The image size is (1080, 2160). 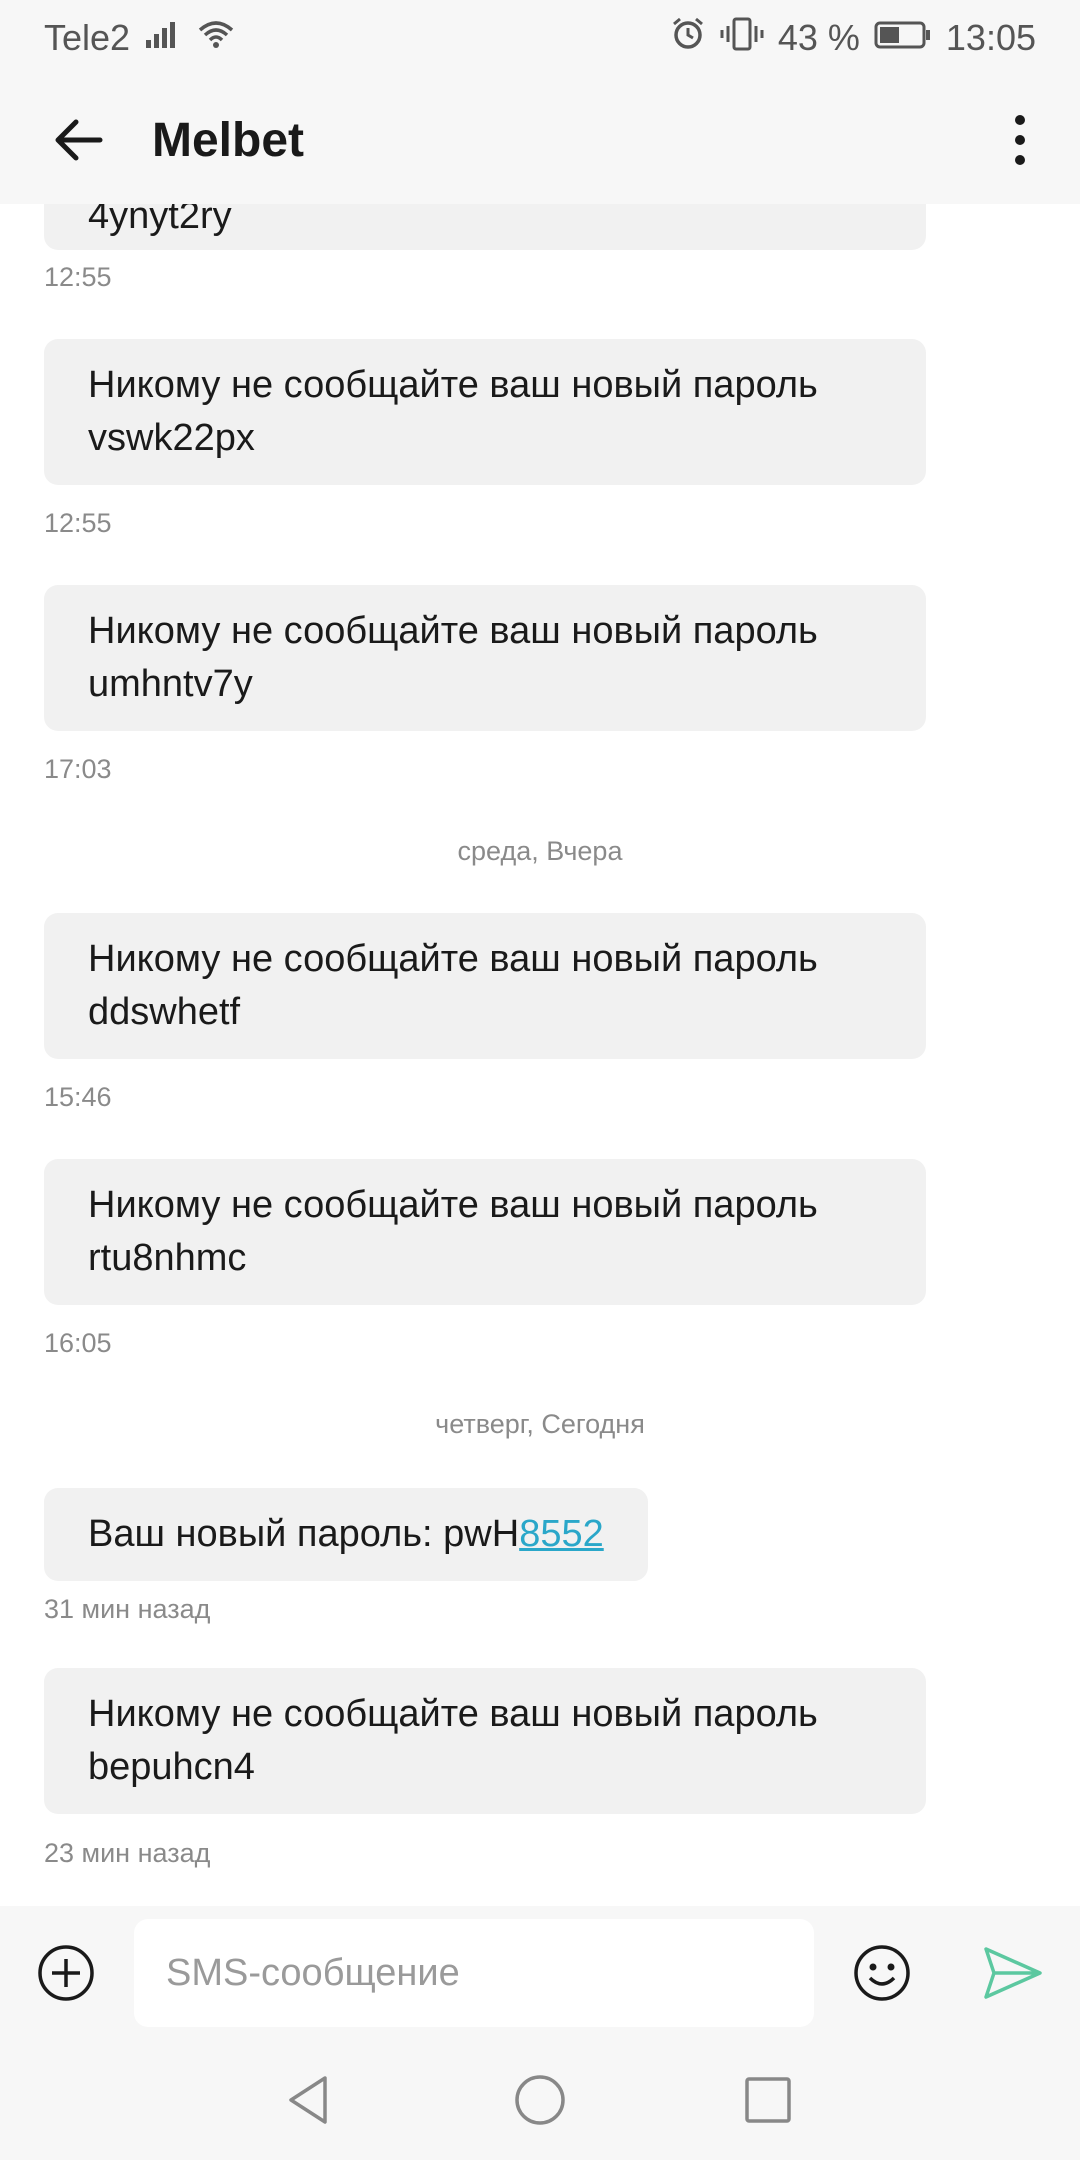 I want to click on navigation-bar, so click(x=540, y=2100).